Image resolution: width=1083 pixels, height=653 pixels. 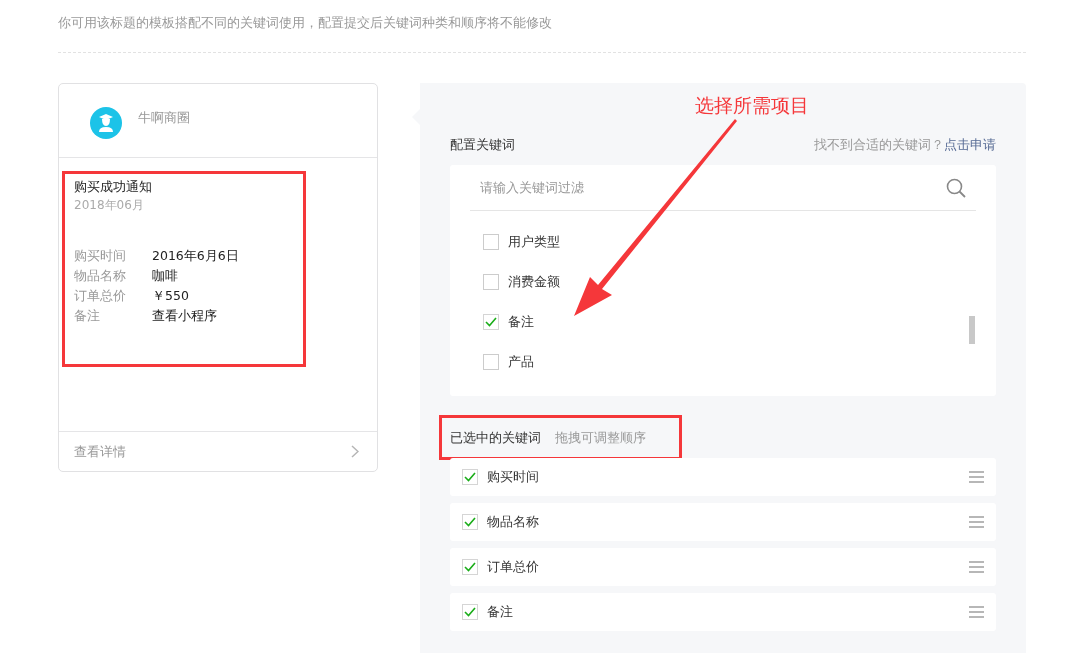 I want to click on keyword-label: 购买时间, so click(x=513, y=477).